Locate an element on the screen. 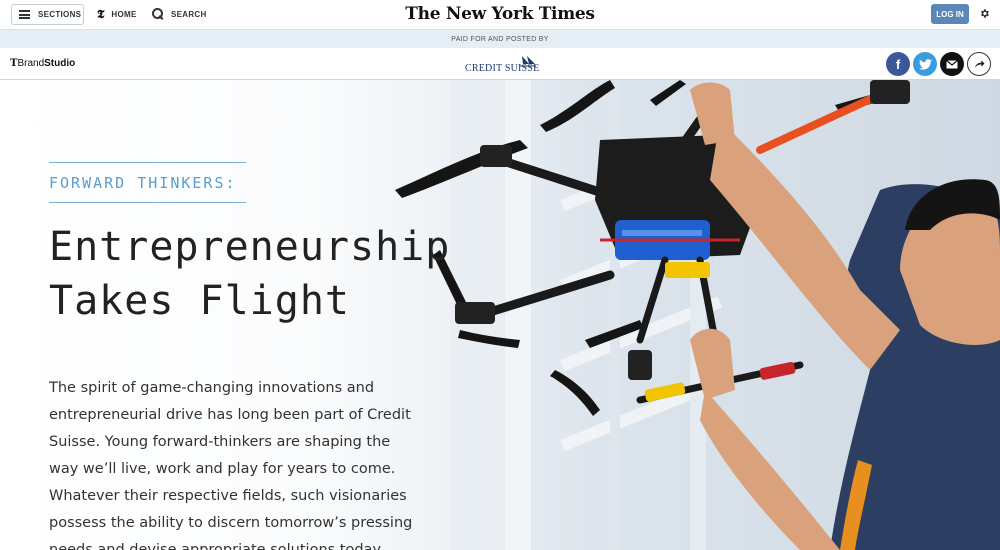 The width and height of the screenshot is (1000, 550). email-icon is located at coordinates (952, 63).